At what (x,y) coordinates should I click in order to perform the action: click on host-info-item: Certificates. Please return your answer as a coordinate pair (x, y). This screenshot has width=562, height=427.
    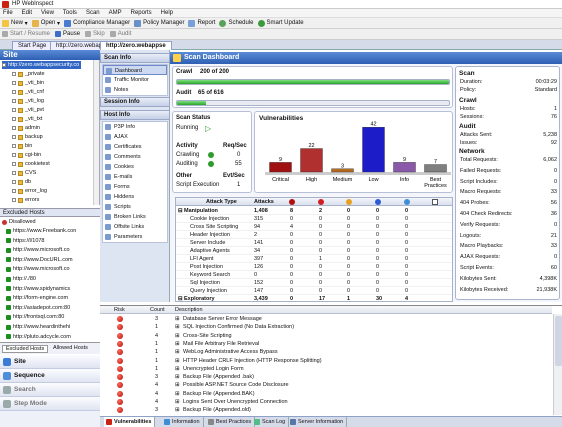
    Looking at the image, I should click on (135, 147).